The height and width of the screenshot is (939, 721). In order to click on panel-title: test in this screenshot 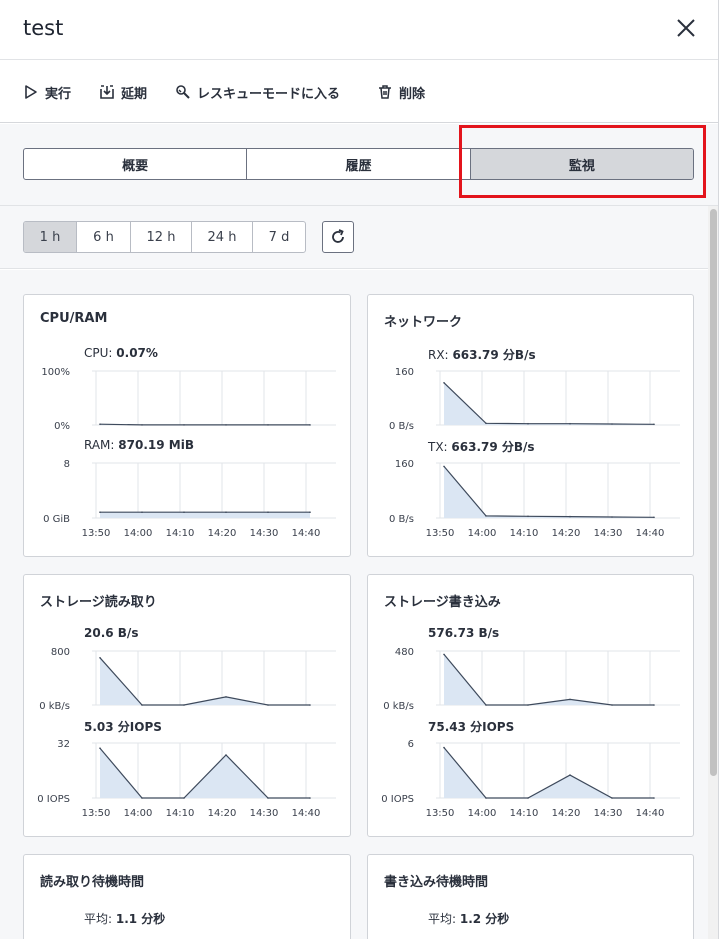, I will do `click(43, 28)`.